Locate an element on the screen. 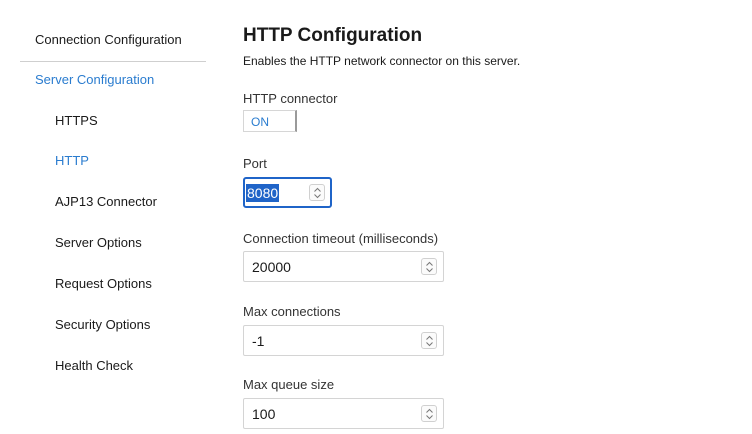  sidebar-item-security-options: Security Options is located at coordinates (102, 324).